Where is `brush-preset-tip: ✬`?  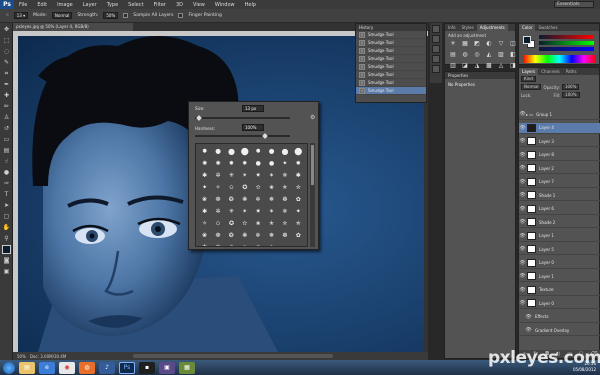
brush-preset-tip: ✬ is located at coordinates (258, 223).